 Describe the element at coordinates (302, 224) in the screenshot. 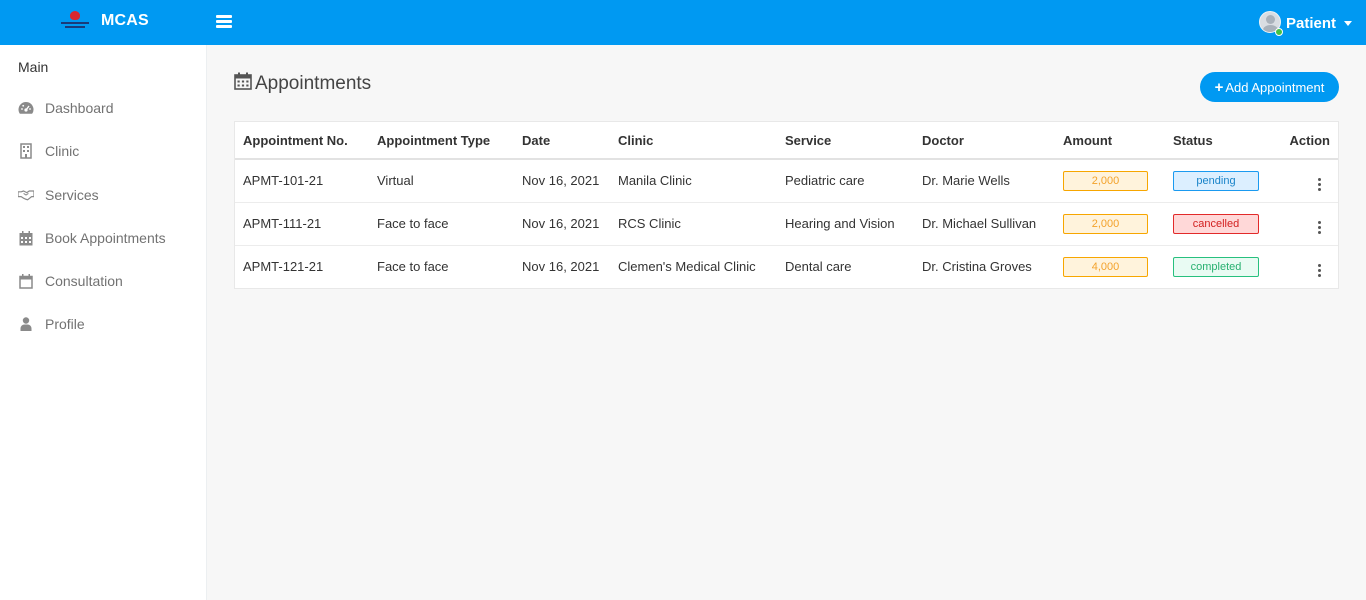

I see `appointment-no: APMT-111-21` at that location.